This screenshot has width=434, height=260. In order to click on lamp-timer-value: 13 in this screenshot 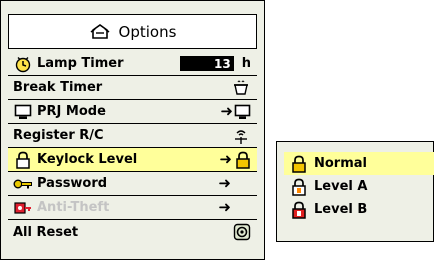, I will do `click(206, 63)`.